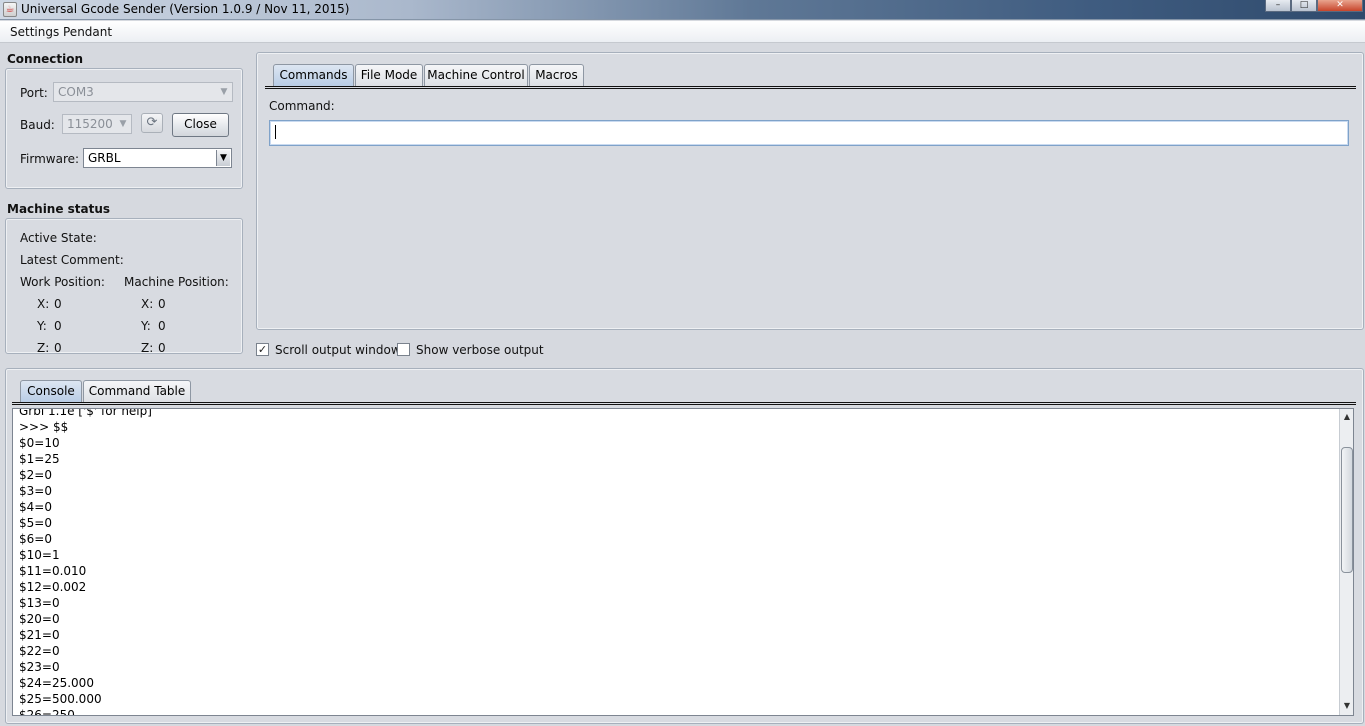 The width and height of the screenshot is (1365, 726). I want to click on active-state-label: Active State:, so click(58, 238).